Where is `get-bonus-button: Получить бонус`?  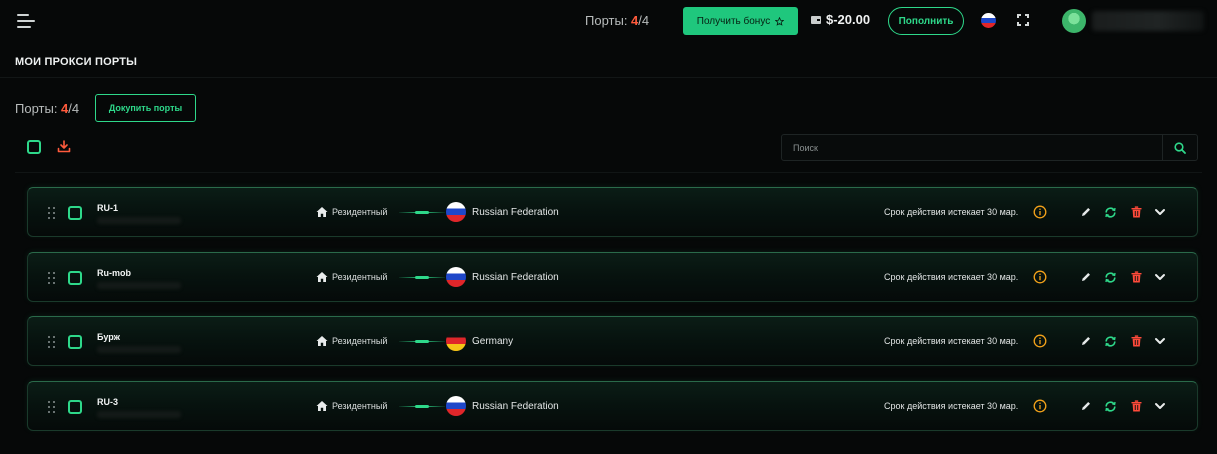 get-bonus-button: Получить бонус is located at coordinates (740, 21).